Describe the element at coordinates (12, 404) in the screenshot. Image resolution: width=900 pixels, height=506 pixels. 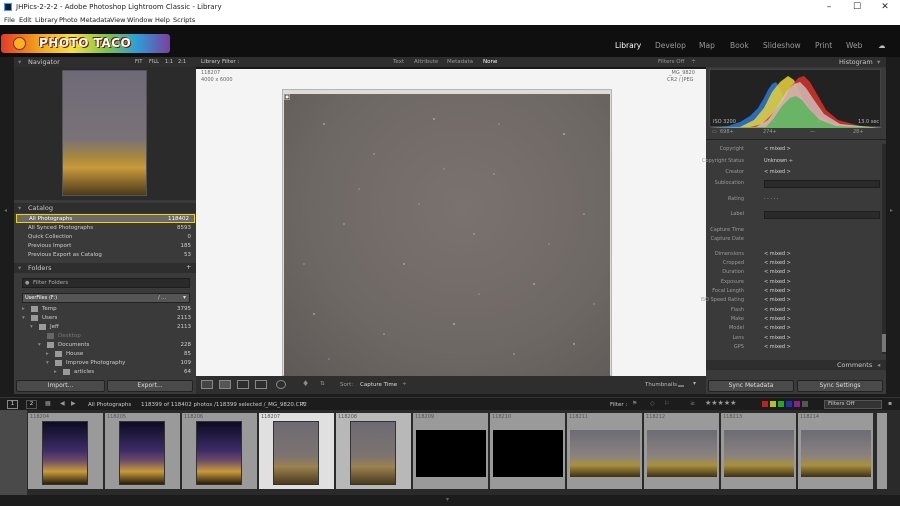
I see `page-1-button: 1` at that location.